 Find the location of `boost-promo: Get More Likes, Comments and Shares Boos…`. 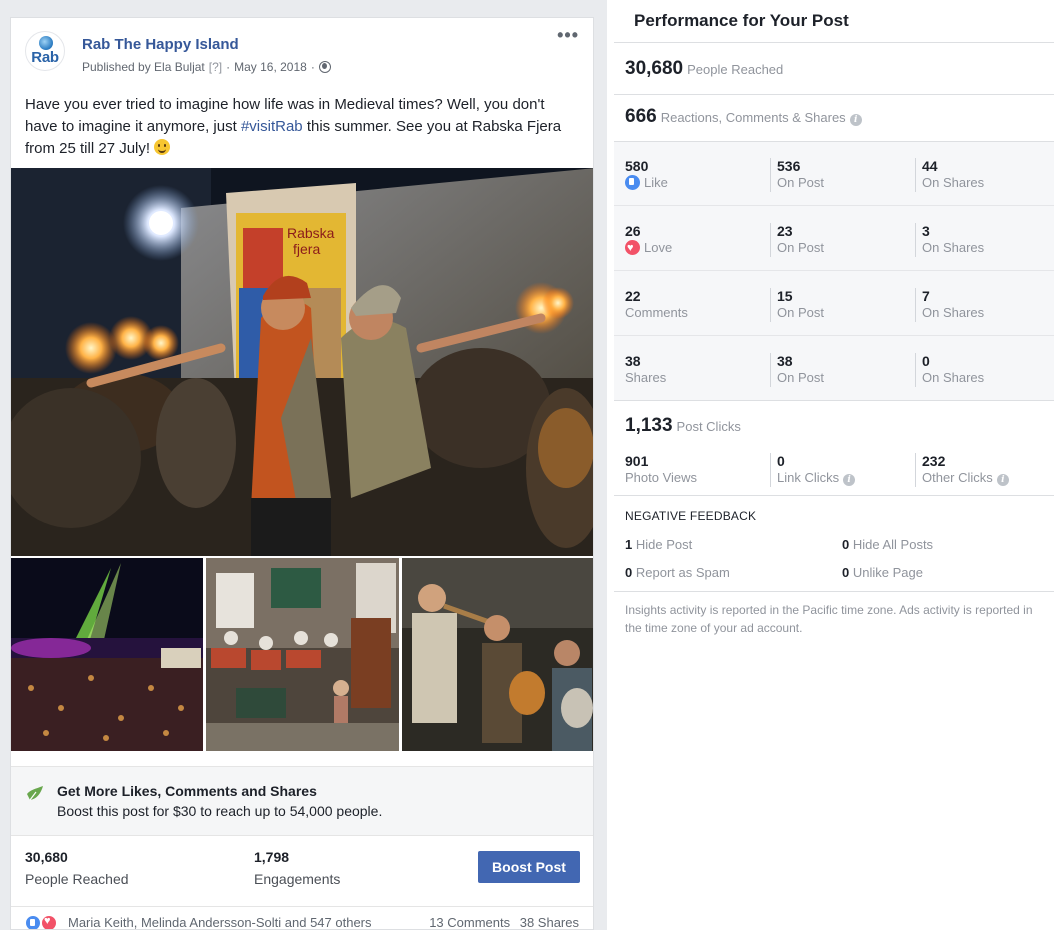

boost-promo: Get More Likes, Comments and Shares Boos… is located at coordinates (302, 801).